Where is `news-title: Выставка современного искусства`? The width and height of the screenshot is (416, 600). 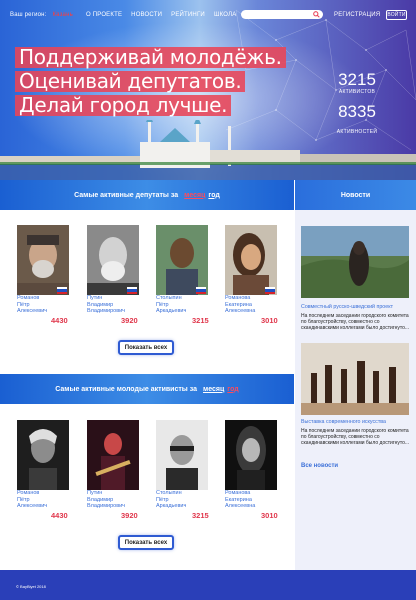
news-title: Выставка современного искусства is located at coordinates (356, 422).